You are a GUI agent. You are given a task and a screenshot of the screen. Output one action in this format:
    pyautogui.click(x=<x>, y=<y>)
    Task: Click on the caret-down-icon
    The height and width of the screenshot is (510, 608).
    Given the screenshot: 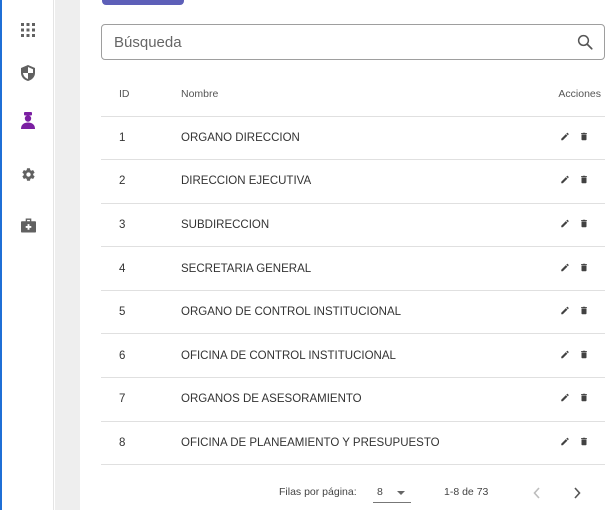 What is the action you would take?
    pyautogui.click(x=401, y=493)
    